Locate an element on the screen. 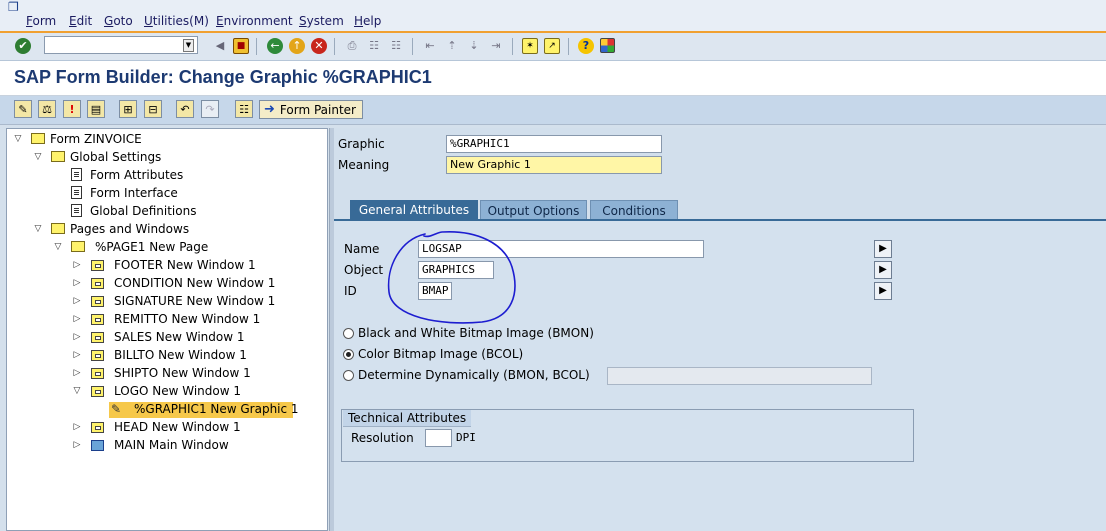  menu-goto: Goto is located at coordinates (118, 21).